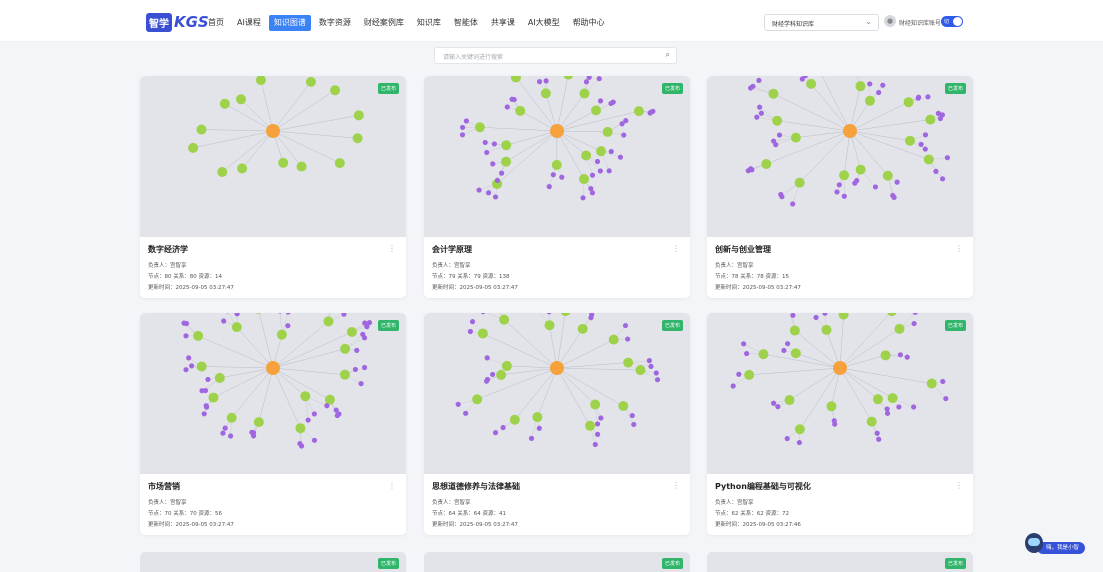  Describe the element at coordinates (216, 23) in the screenshot. I see `nav-item: 首页` at that location.